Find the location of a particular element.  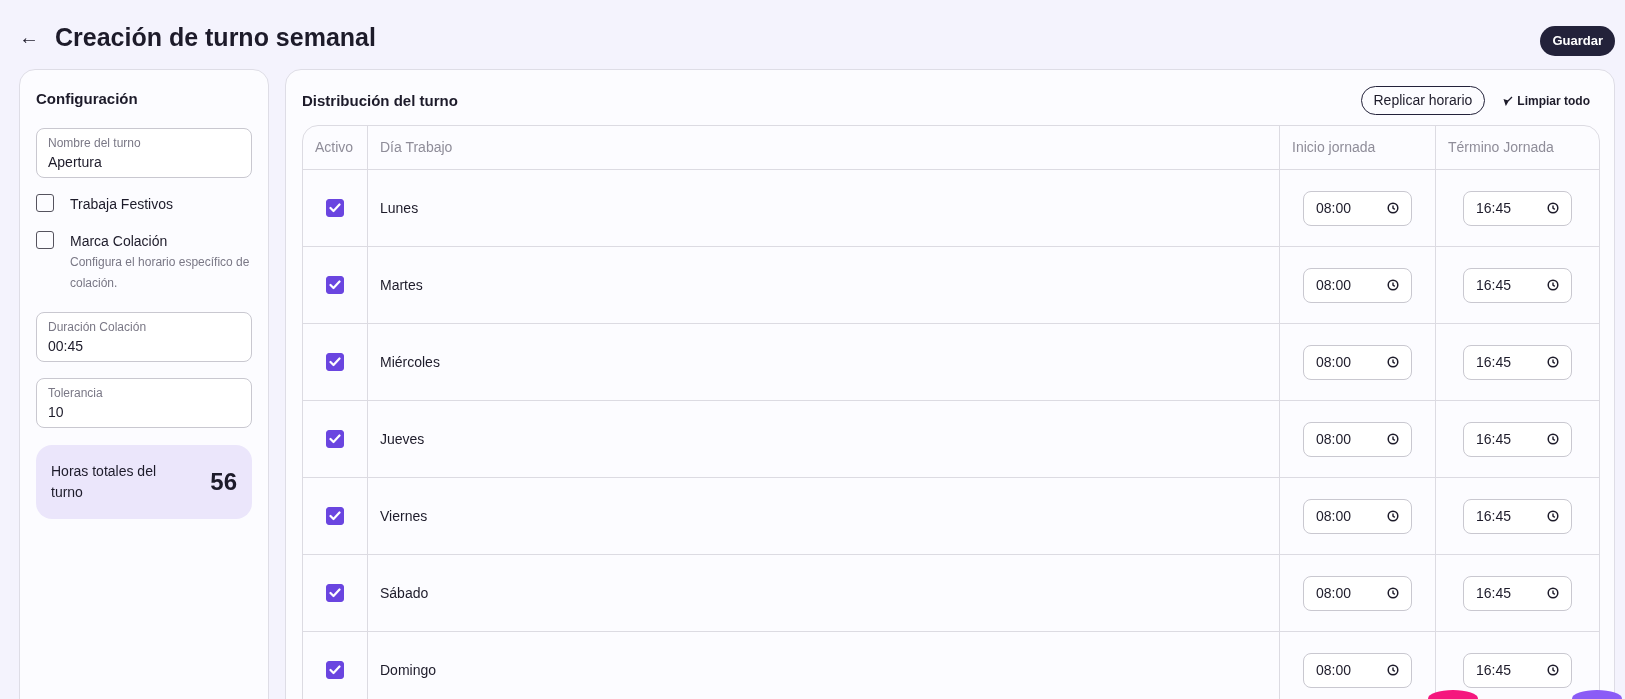

day-cell: Martes is located at coordinates (824, 285).